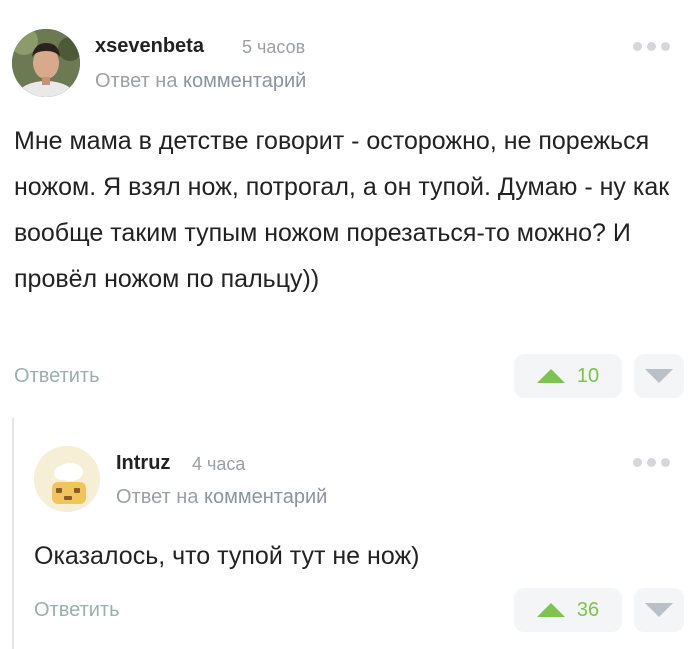 The image size is (700, 649). Describe the element at coordinates (588, 375) in the screenshot. I see `rating-count: 10` at that location.